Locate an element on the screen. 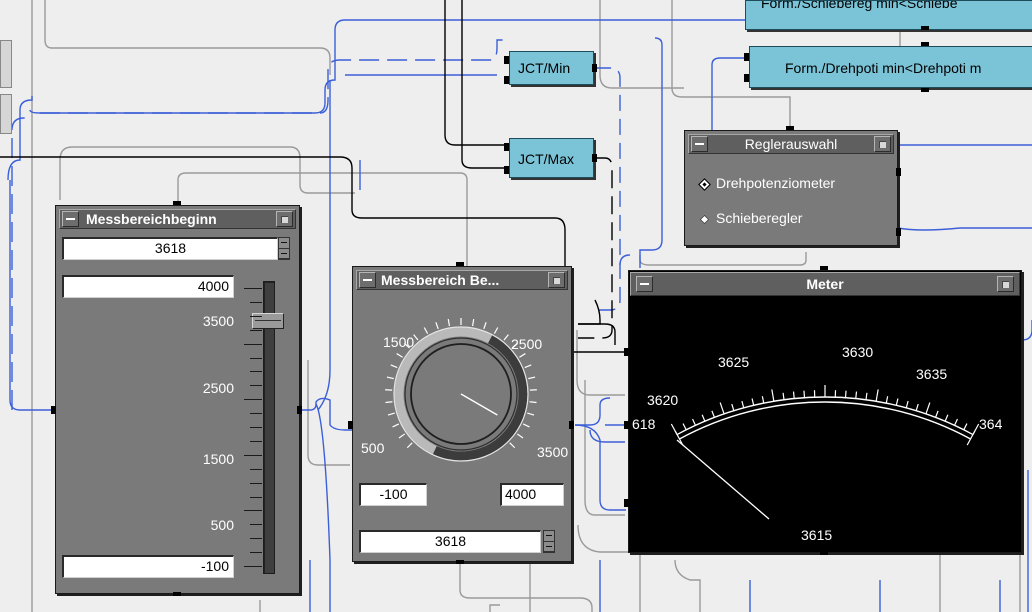 This screenshot has width=1032, height=612. radio-option-drehpotenziometer: Drehpotenziometer is located at coordinates (766, 183).